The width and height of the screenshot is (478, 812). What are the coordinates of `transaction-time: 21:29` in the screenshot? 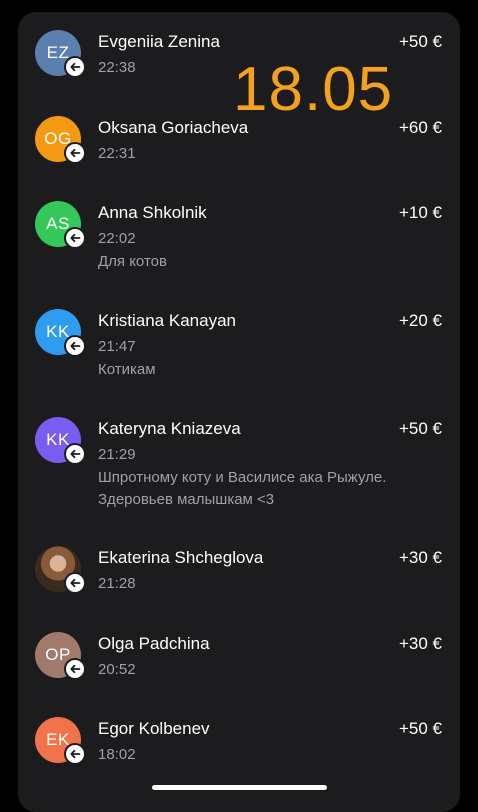 It's located at (117, 454).